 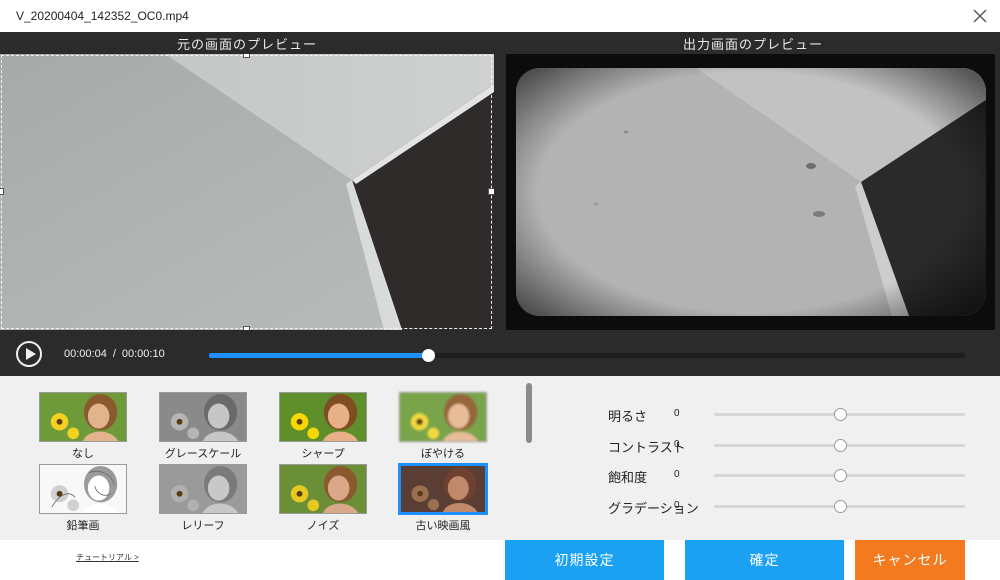 I want to click on adjustment-row: コントラスト 0, so click(x=788, y=445).